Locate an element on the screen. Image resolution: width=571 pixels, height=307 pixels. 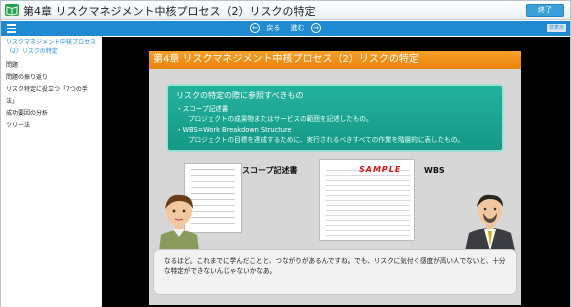
prev-arrow-icon: ← is located at coordinates (255, 28).